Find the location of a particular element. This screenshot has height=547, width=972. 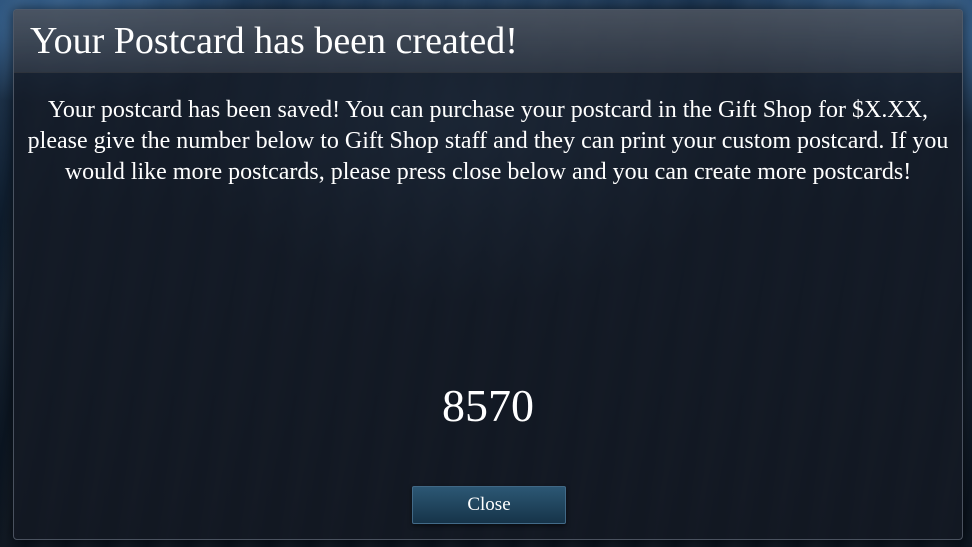

close-button: Close is located at coordinates (489, 505).